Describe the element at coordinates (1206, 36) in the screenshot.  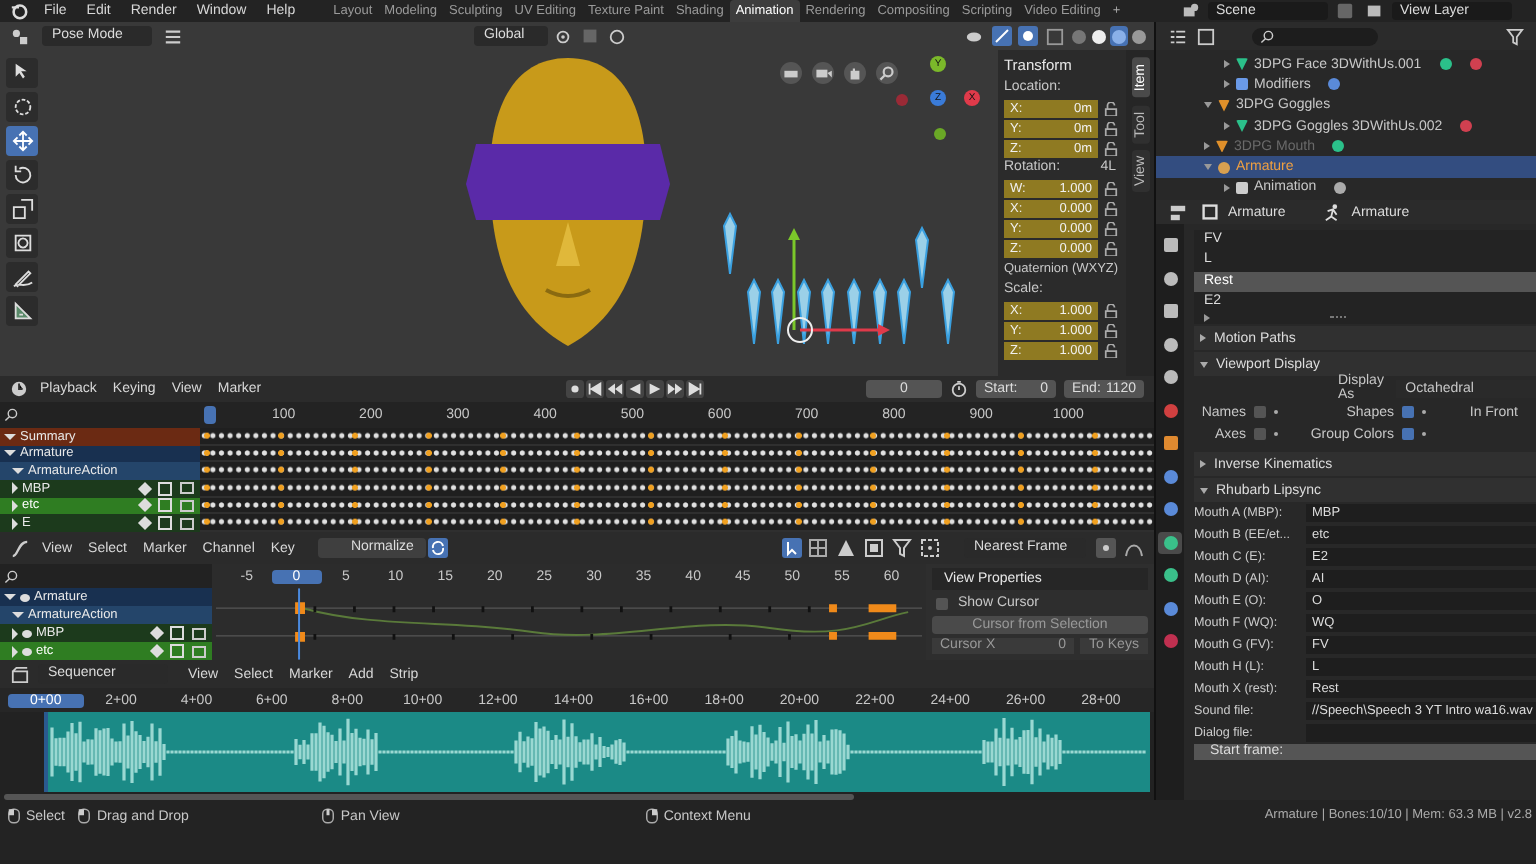
I see `display-mode-icon` at that location.